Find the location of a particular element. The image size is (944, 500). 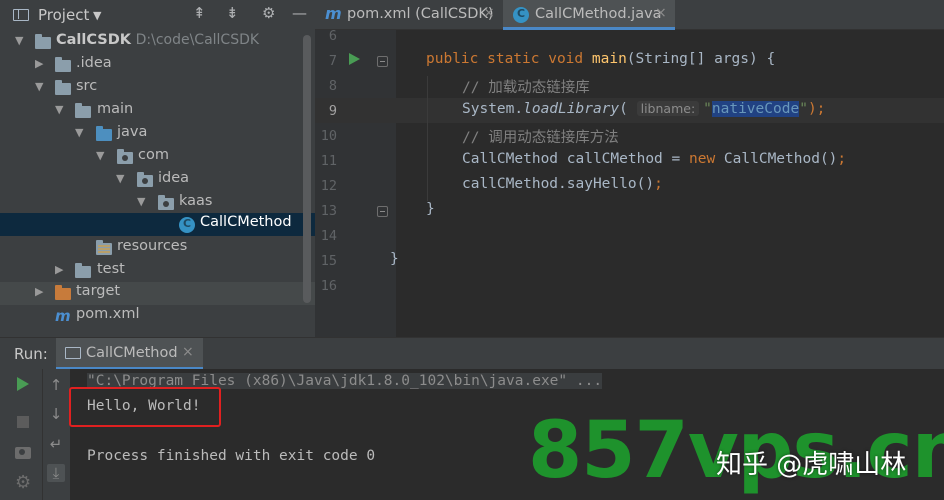

tree-item-label: com is located at coordinates (153, 155).